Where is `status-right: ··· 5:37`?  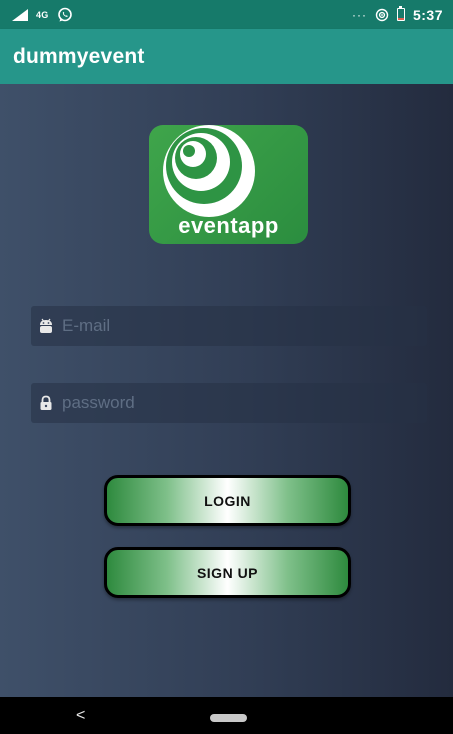
status-right: ··· 5:37 is located at coordinates (397, 14).